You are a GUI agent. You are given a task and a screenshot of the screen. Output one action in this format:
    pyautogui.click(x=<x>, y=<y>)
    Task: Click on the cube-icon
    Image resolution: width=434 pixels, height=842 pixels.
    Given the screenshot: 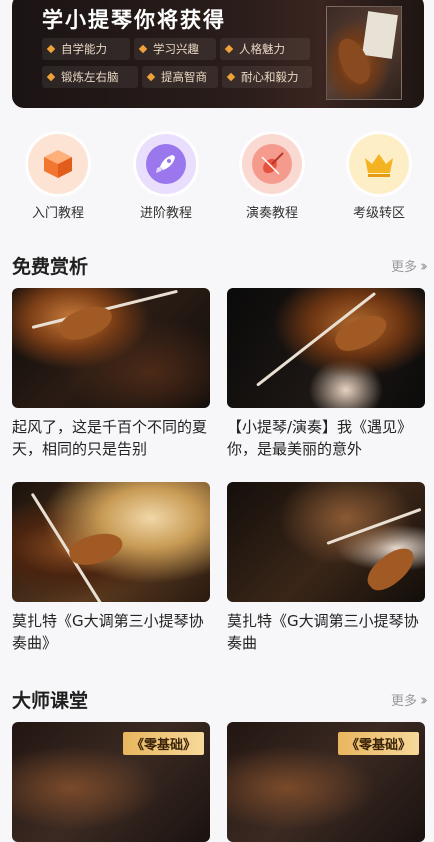 What is the action you would take?
    pyautogui.click(x=58, y=164)
    